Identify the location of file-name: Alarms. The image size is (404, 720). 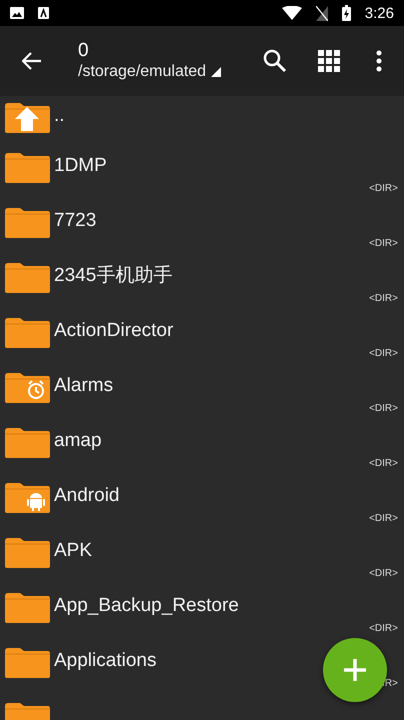
(84, 386).